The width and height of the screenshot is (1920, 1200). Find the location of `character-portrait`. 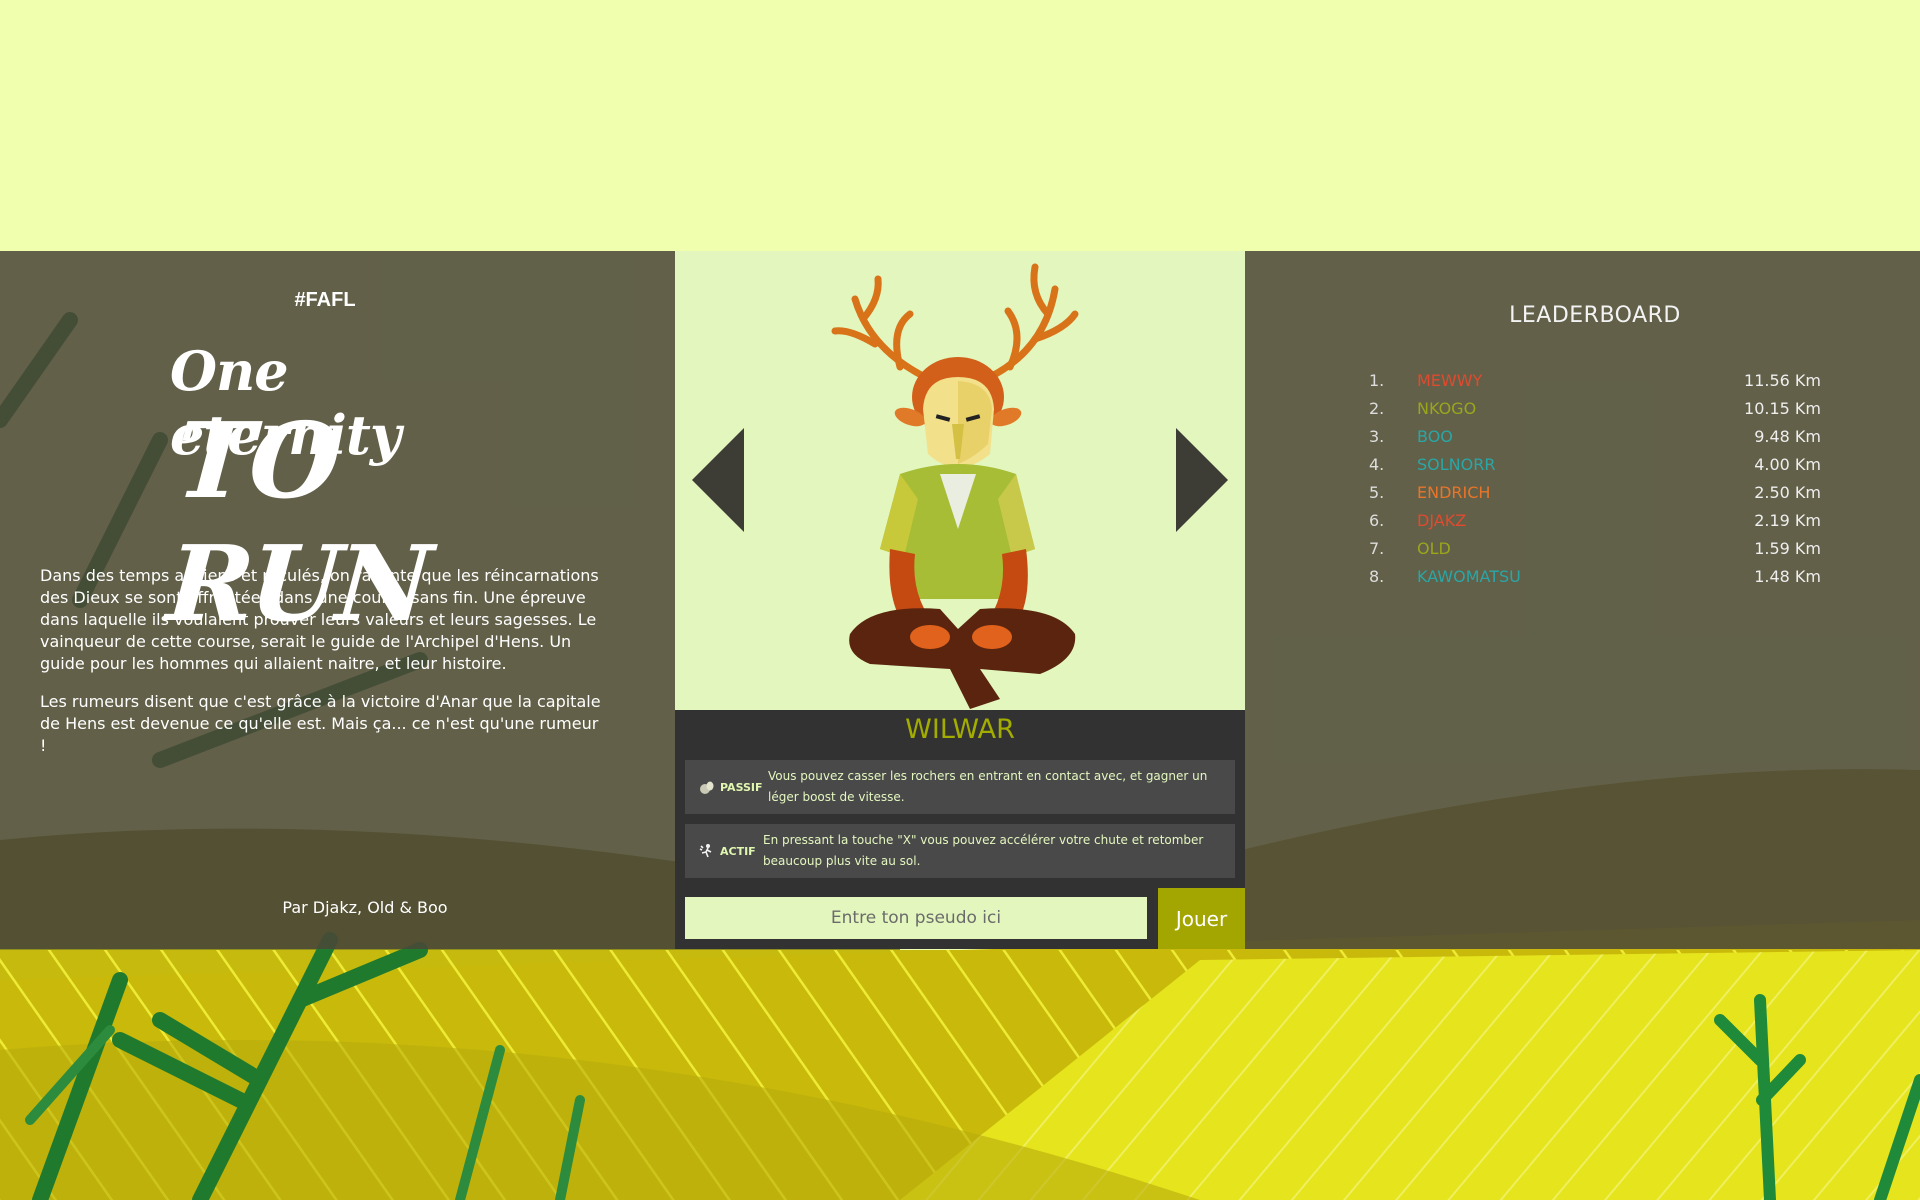

character-portrait is located at coordinates (960, 480).